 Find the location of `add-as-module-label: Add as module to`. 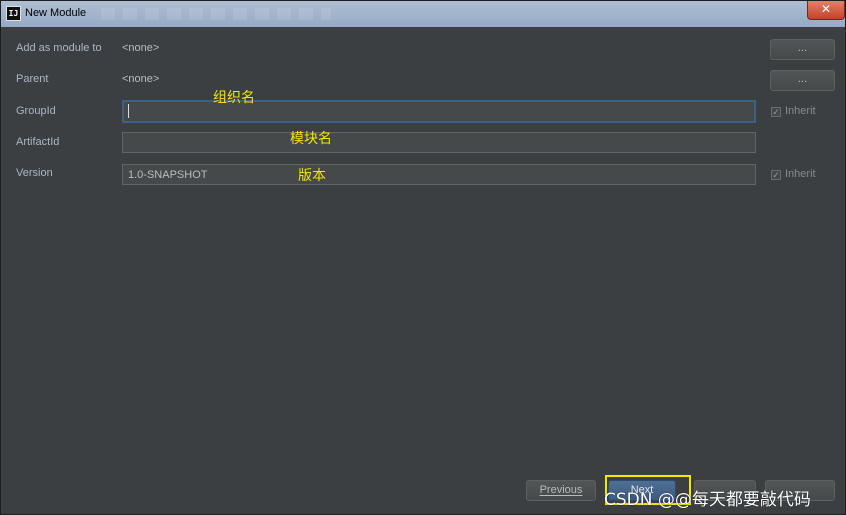

add-as-module-label: Add as module to is located at coordinates (59, 48).